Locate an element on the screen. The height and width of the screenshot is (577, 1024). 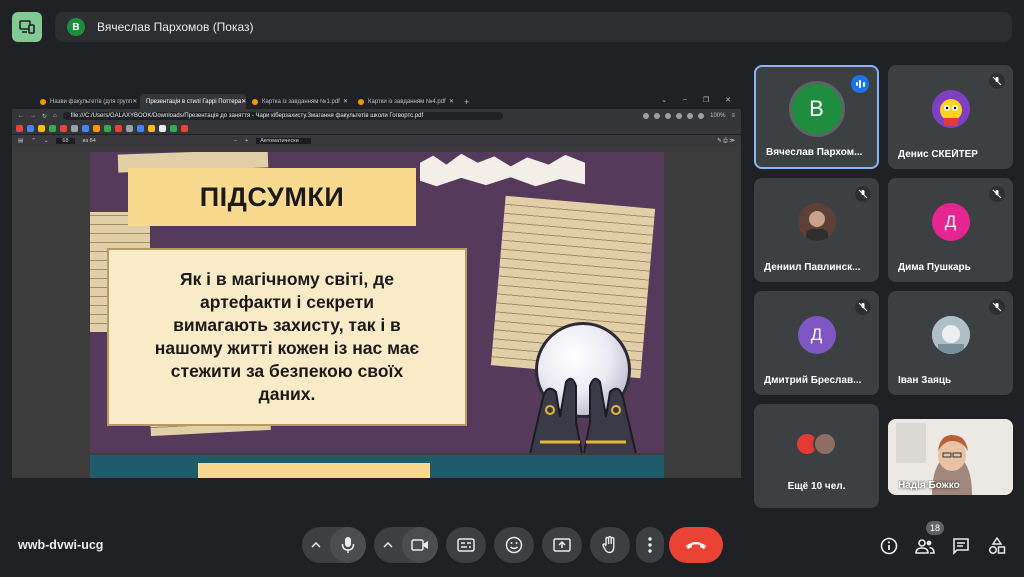
zoom-in-icon: + is located at coordinates (246, 141).